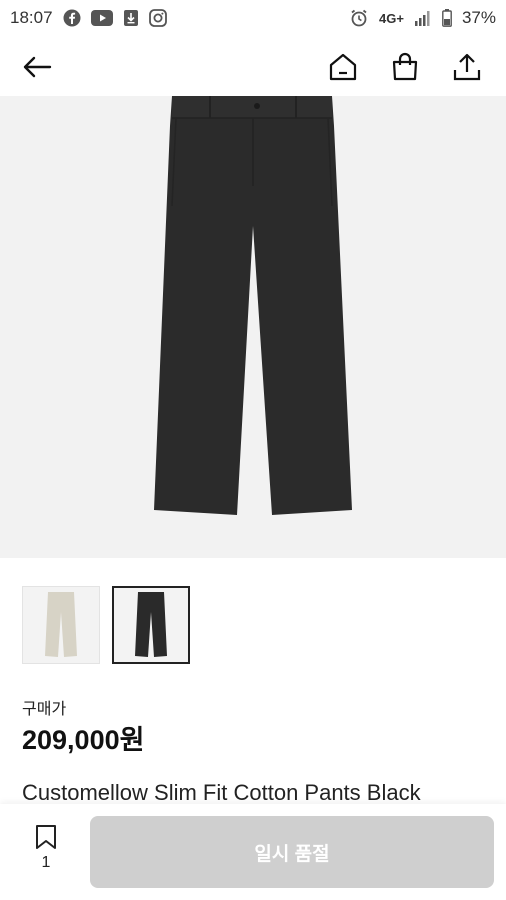  I want to click on product-title: Customellow Slim Fit Cotton Pants Black, so click(221, 792).